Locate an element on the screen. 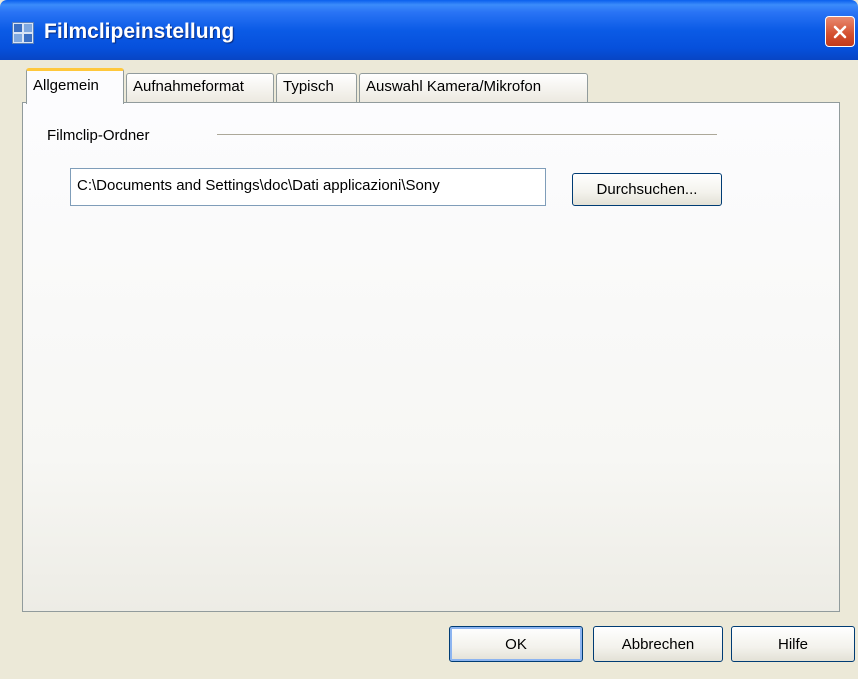 The height and width of the screenshot is (679, 858). app-icon is located at coordinates (23, 33).